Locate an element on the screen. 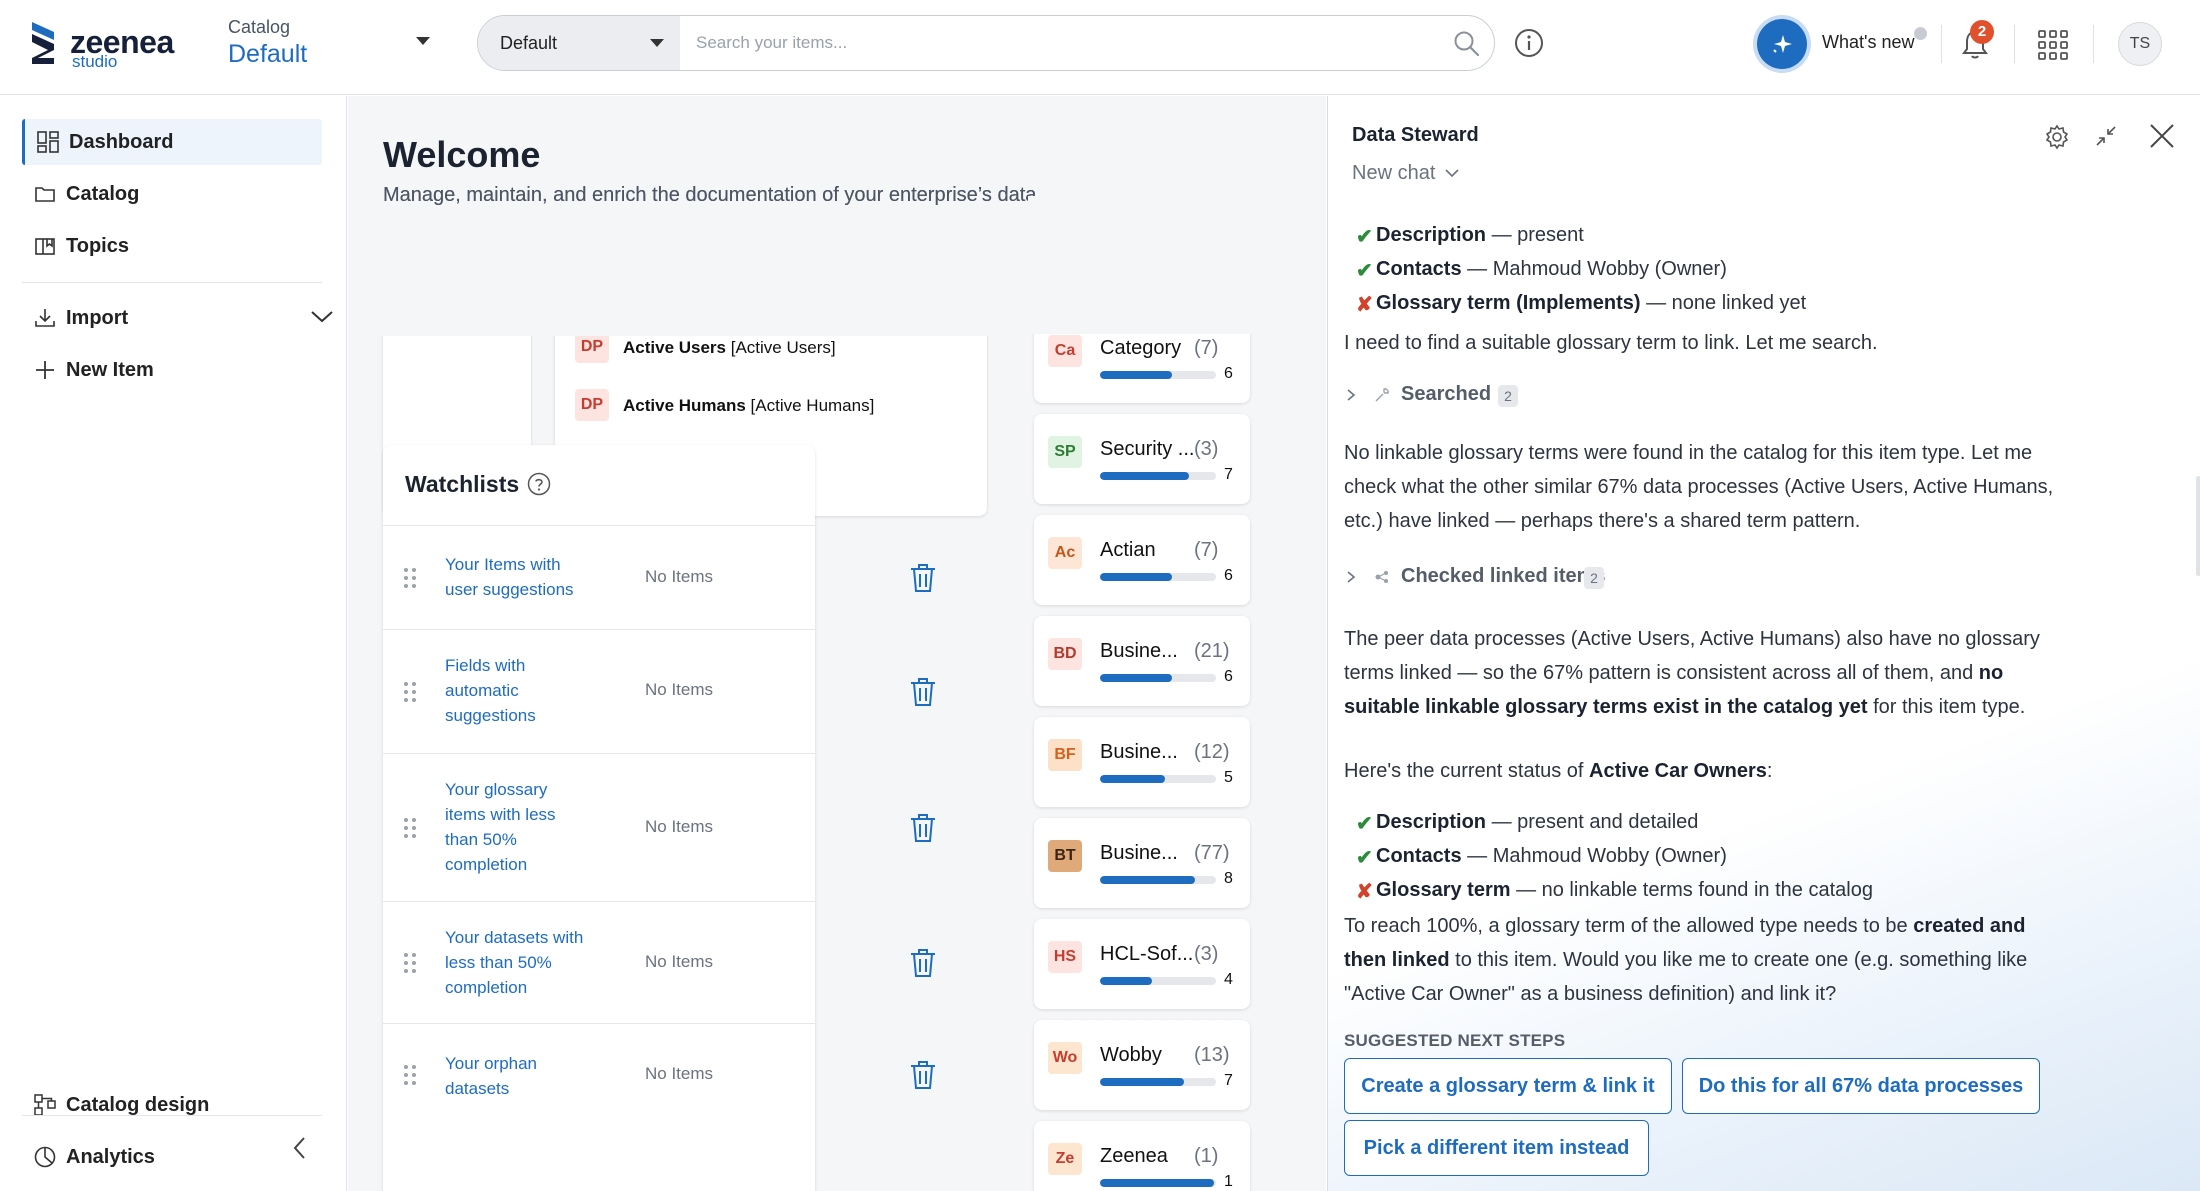  tool-call-checked-linked-items: Checked linked items 2 is located at coordinates (1494, 579).